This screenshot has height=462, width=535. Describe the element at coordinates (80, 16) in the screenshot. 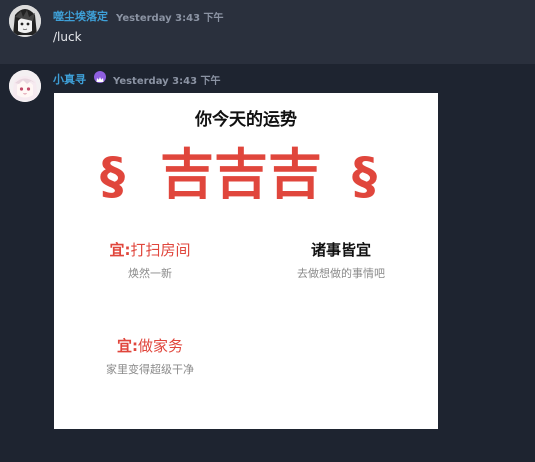

I see `username: 噬尘埃落定` at that location.